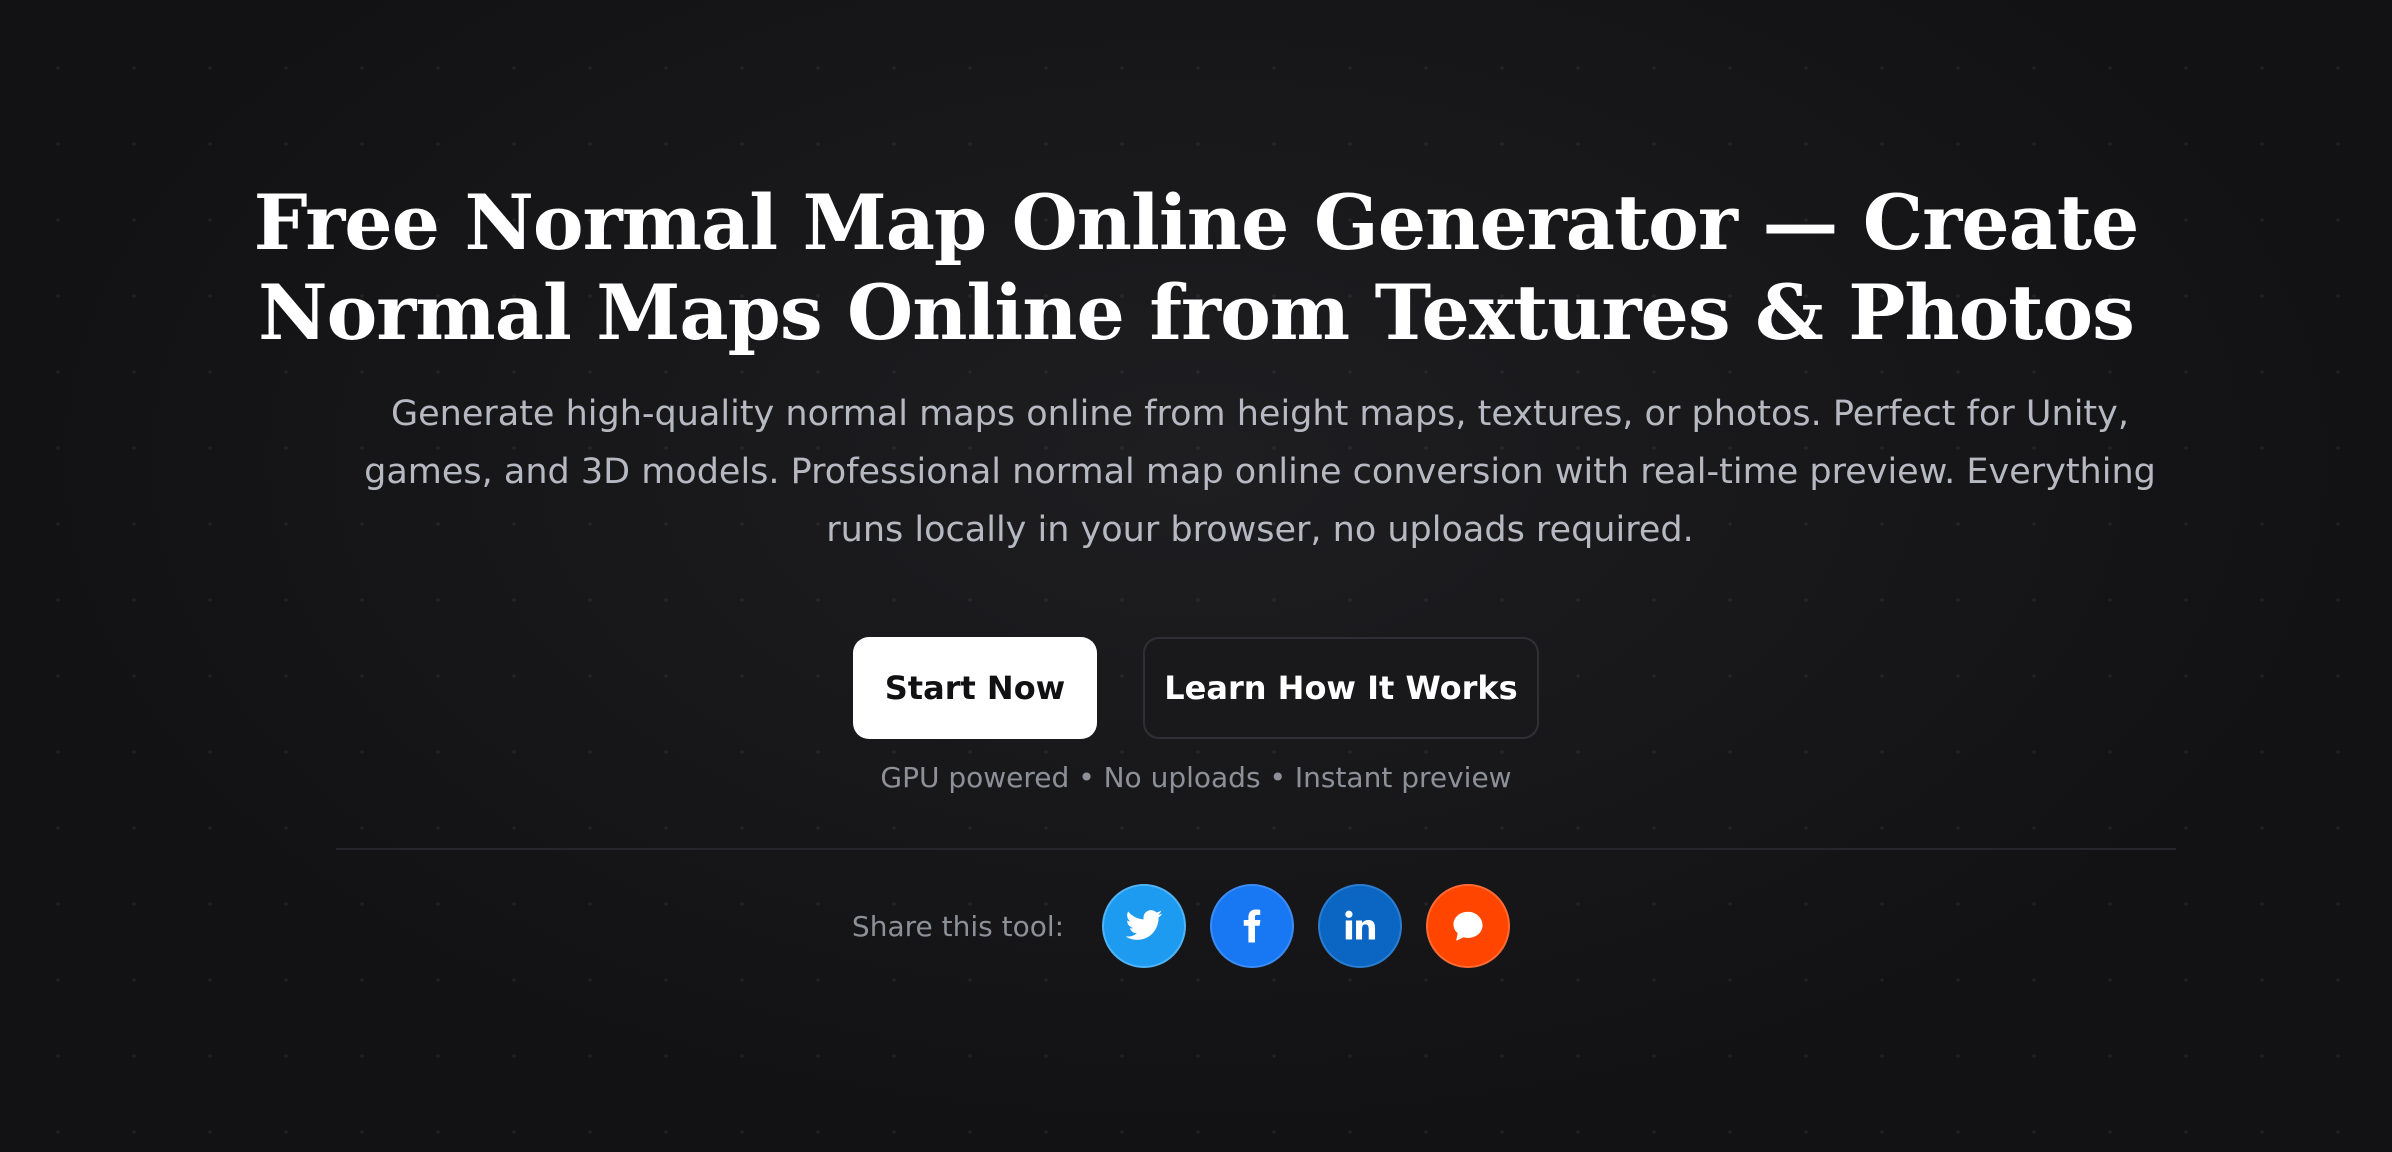  I want to click on share-facebook-button, so click(1252, 926).